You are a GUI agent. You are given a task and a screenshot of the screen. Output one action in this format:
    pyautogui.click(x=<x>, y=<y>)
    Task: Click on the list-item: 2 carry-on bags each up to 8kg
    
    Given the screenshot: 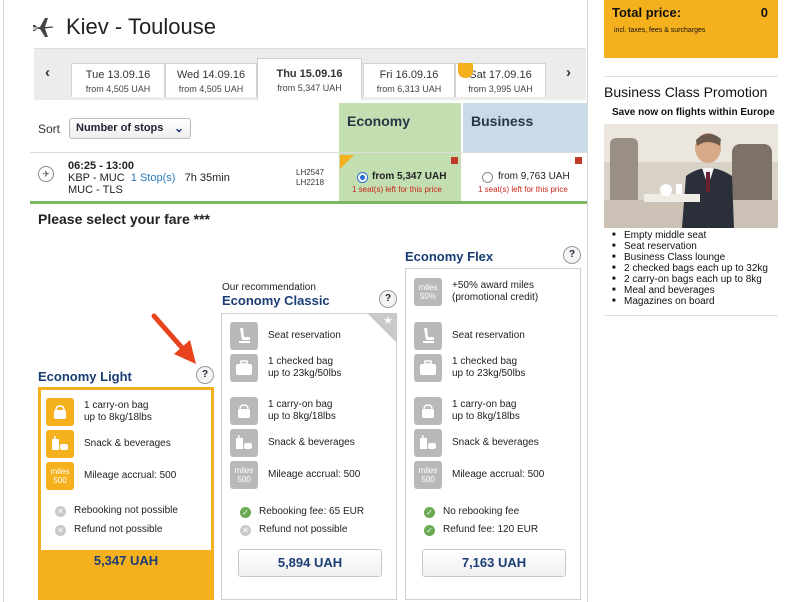 What is the action you would take?
    pyautogui.click(x=690, y=279)
    